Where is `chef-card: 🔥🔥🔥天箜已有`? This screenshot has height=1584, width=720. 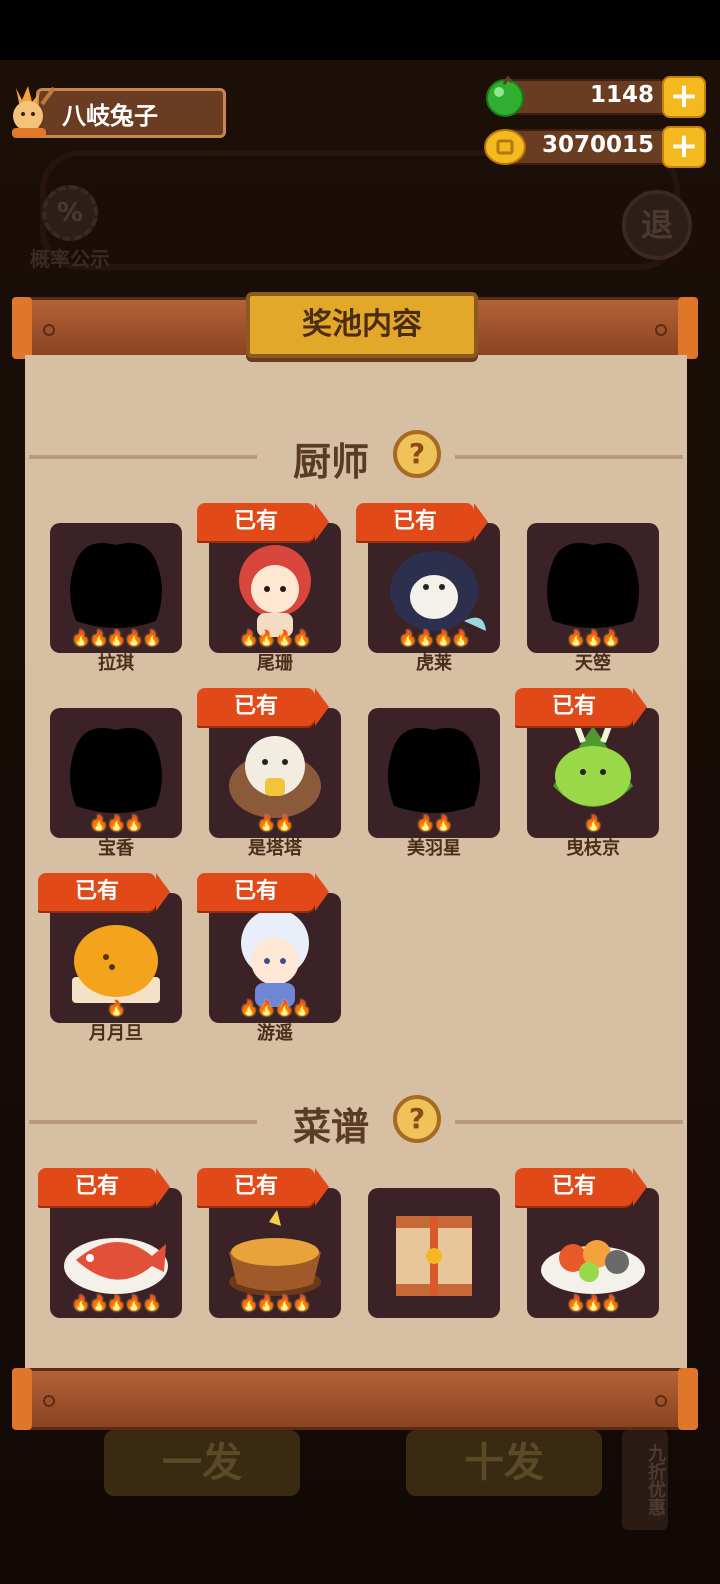
chef-card: 🔥🔥🔥天箜已有 is located at coordinates (593, 599).